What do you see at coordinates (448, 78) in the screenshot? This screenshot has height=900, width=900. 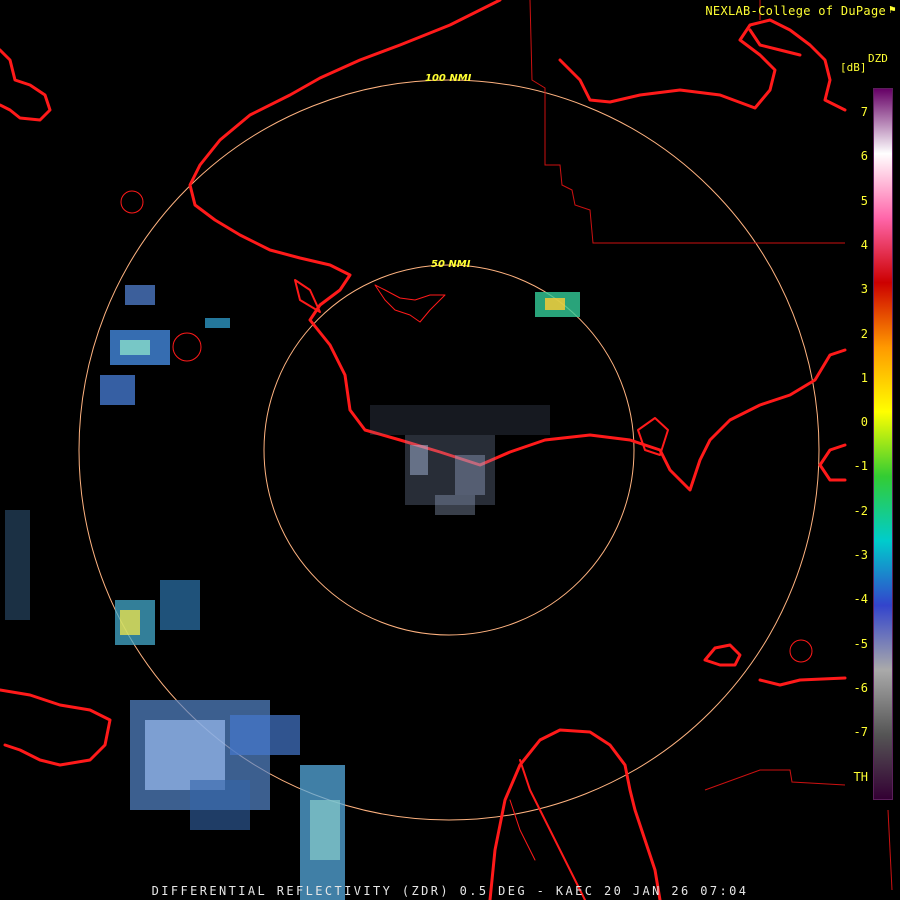 I see `range-ring-label-100: 100 NMI` at bounding box center [448, 78].